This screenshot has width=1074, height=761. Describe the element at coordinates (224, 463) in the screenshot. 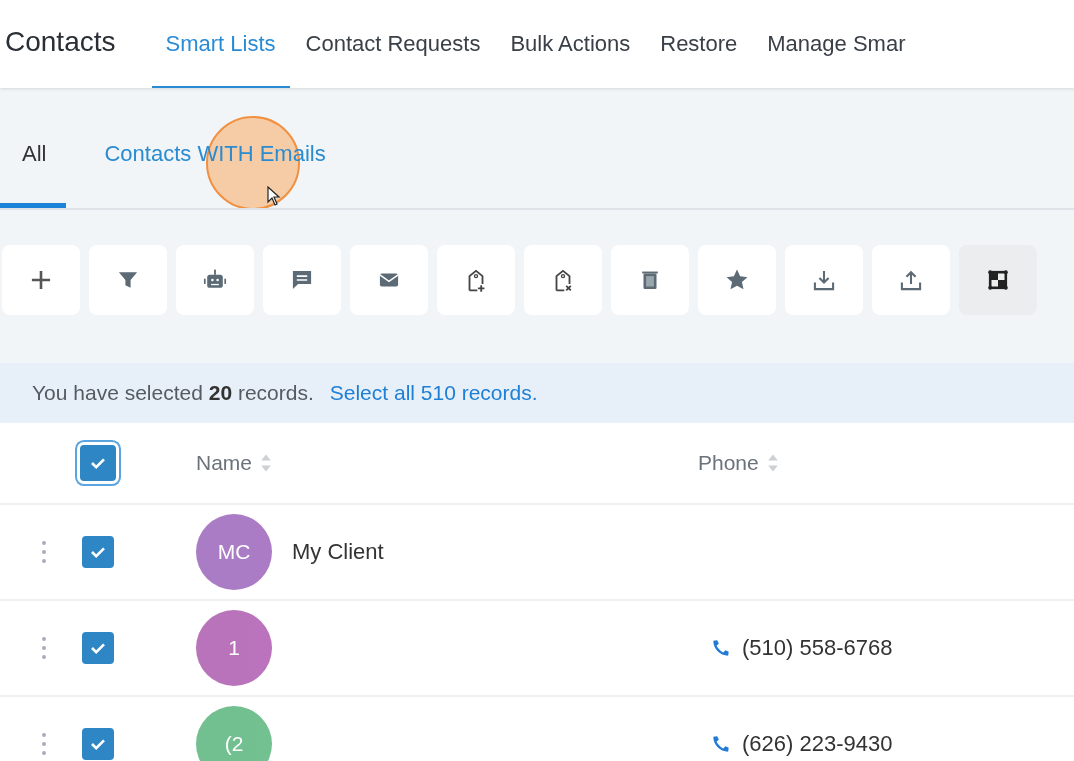

I see `column-header: Name` at that location.